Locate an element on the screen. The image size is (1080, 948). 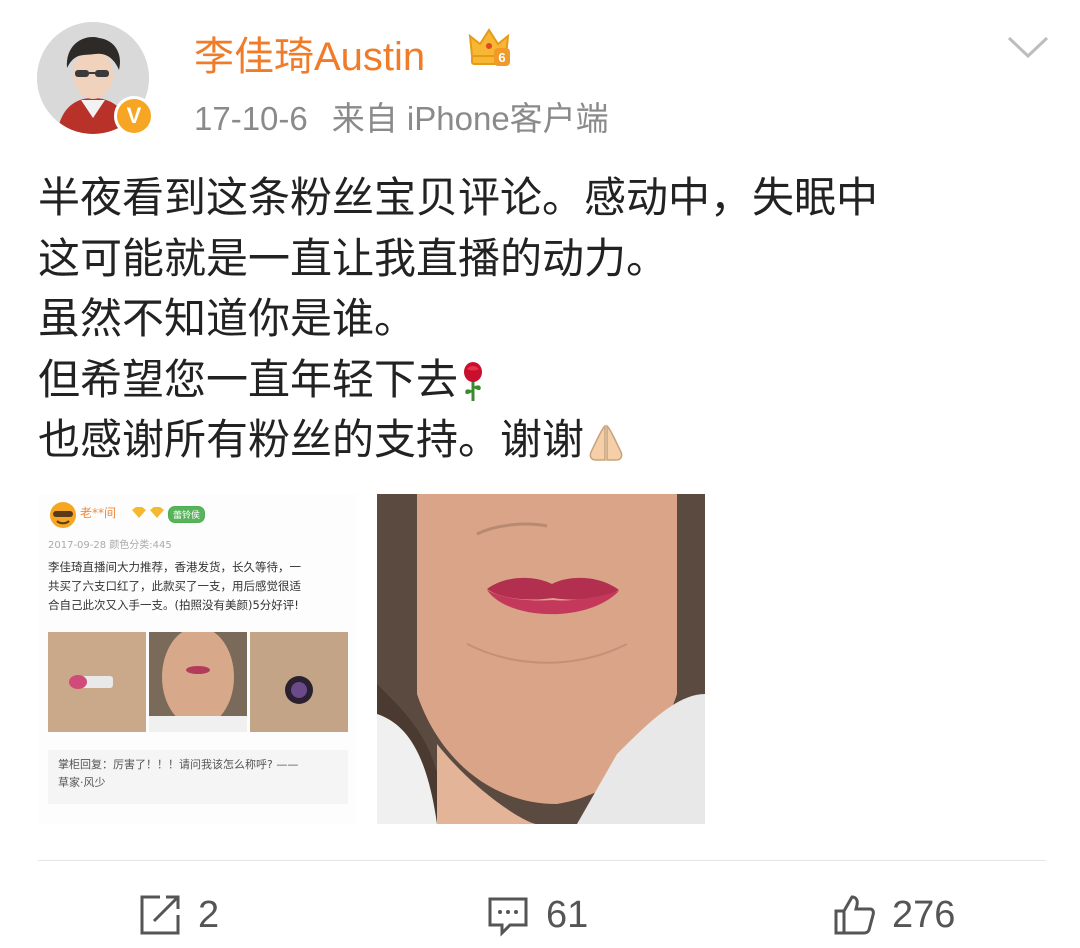
post-line-text: 但希望您一直年轻下去 is located at coordinates (248, 379).